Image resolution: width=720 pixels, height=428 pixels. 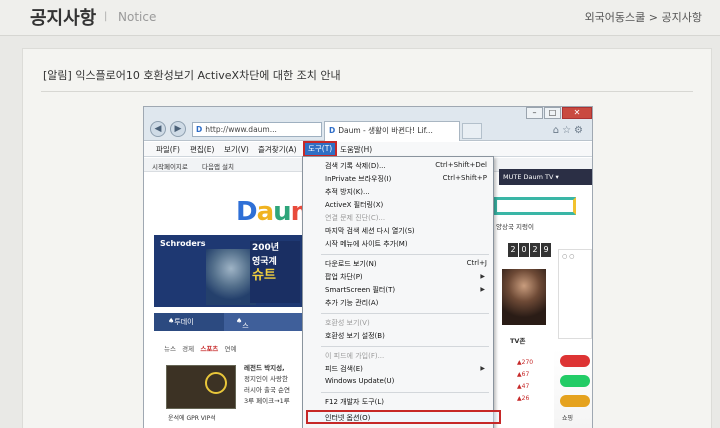 I want to click on ad-figure-image, so click(x=231, y=277).